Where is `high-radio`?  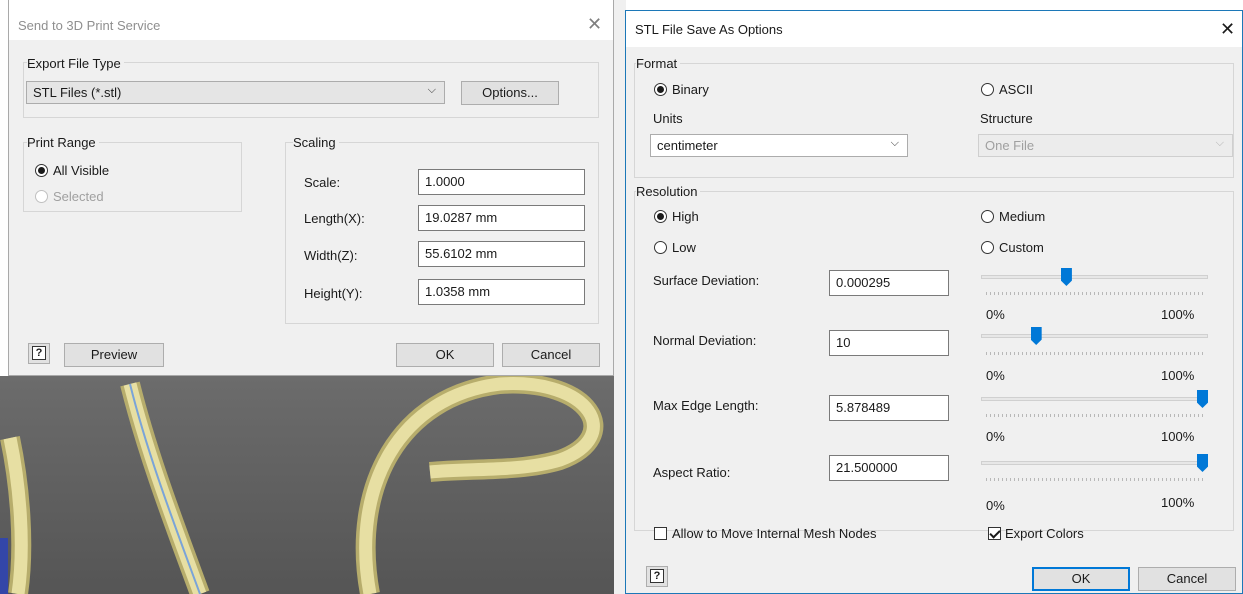
high-radio is located at coordinates (660, 216).